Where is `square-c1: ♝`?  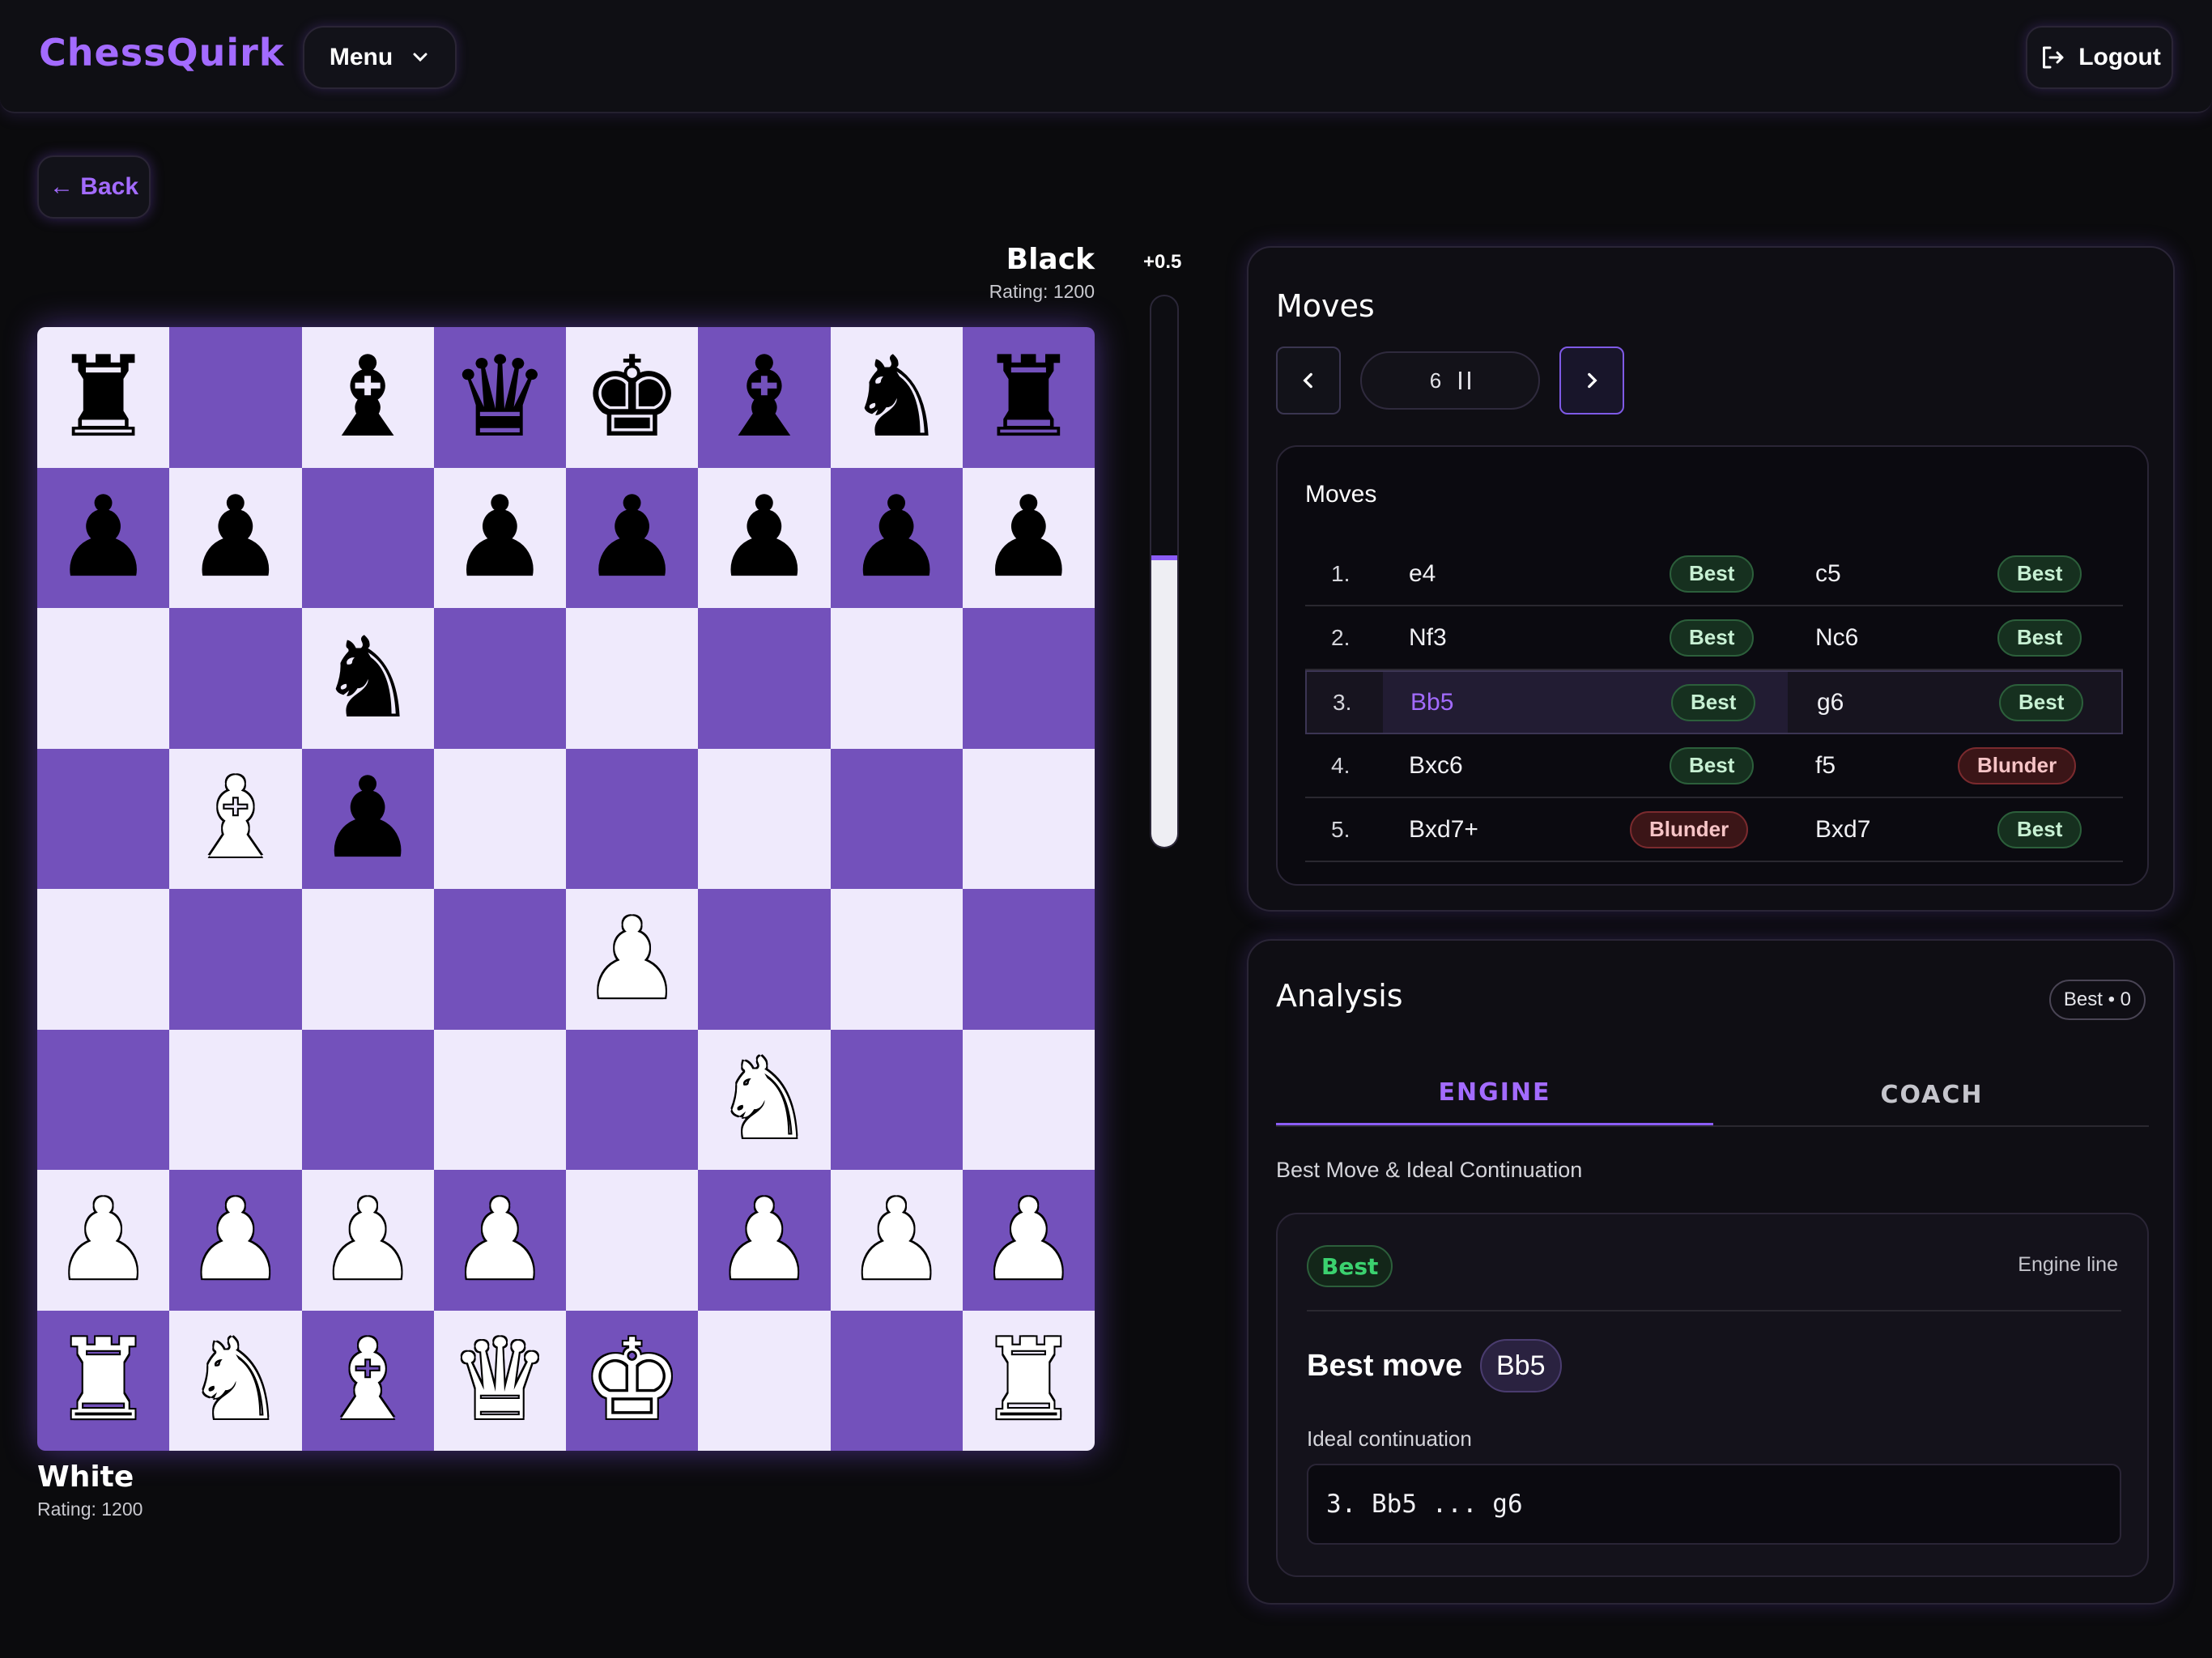
square-c1: ♝ is located at coordinates (368, 1380).